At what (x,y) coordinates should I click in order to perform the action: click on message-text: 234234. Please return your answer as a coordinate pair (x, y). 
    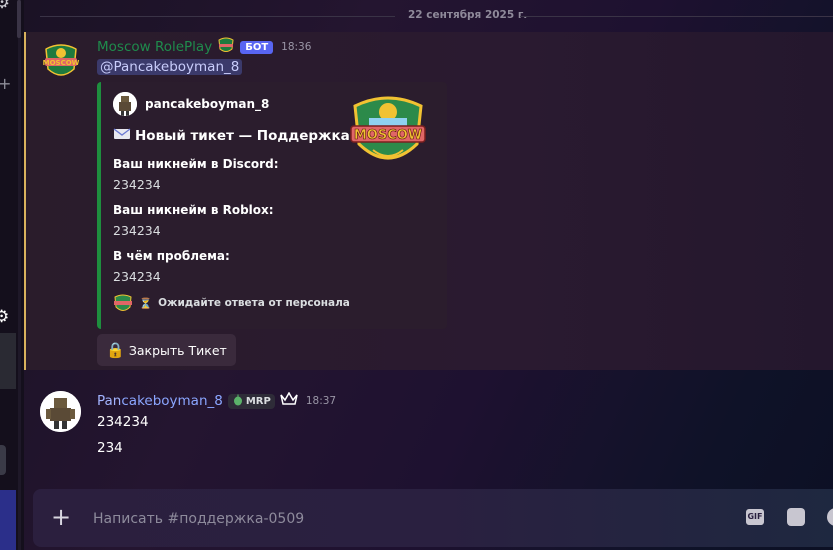
    Looking at the image, I should click on (123, 422).